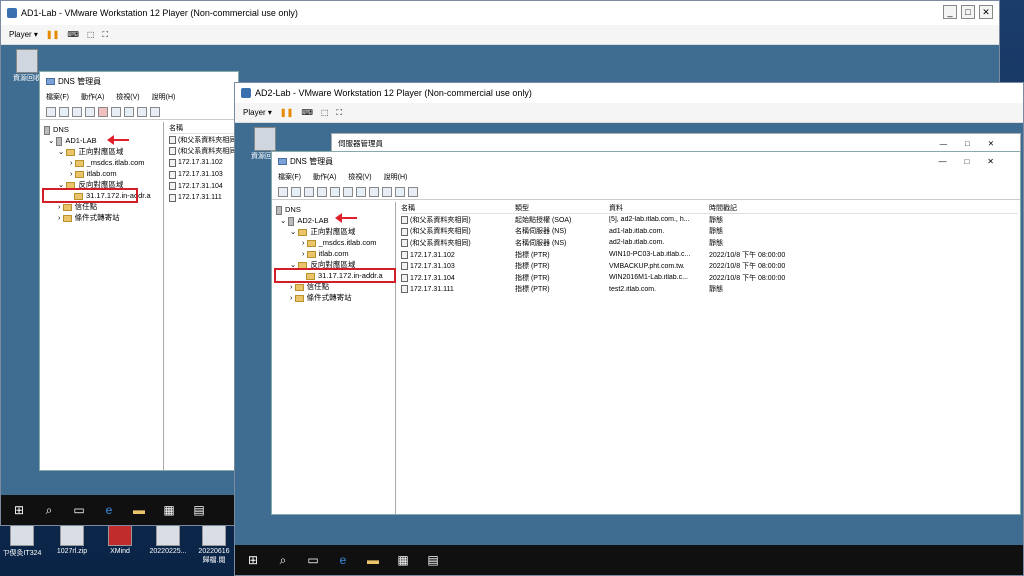 This screenshot has height=576, width=1024. What do you see at coordinates (387, 191) in the screenshot?
I see `server-icon` at bounding box center [387, 191].